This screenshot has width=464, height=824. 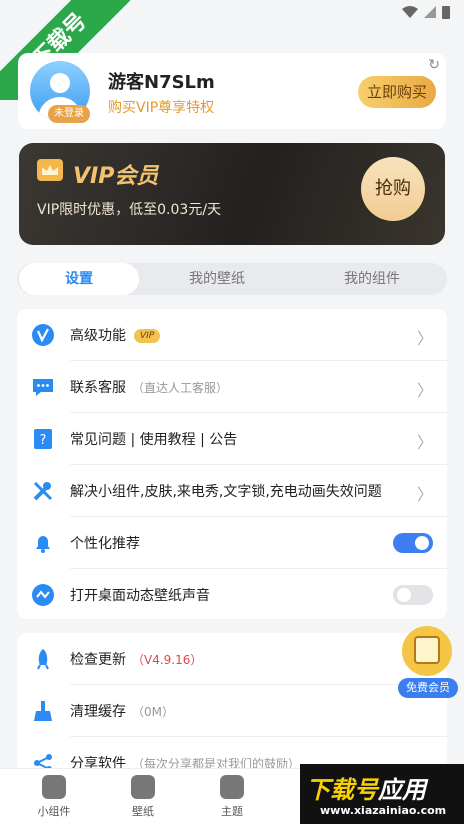 What do you see at coordinates (226, 492) in the screenshot?
I see `settings-label: 解决小组件,皮肤,来电秀,文字锁,充电动画失效问题` at bounding box center [226, 492].